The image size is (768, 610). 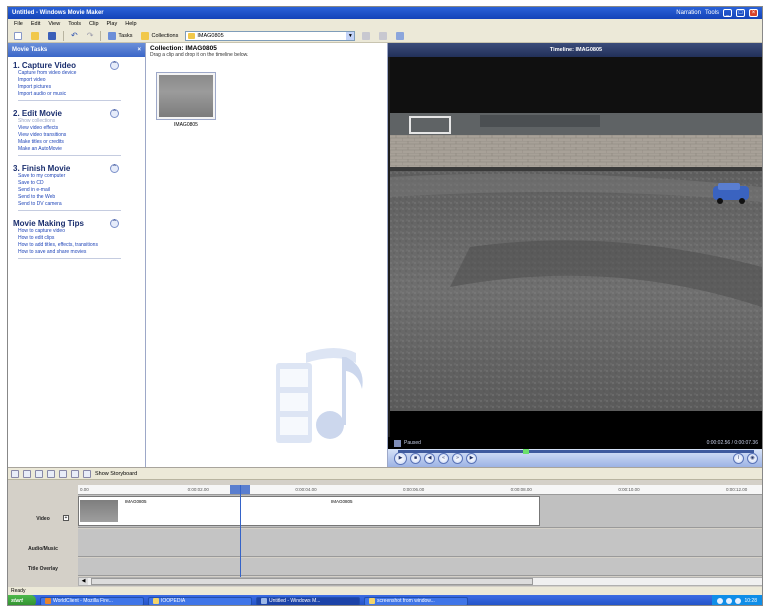 I want to click on split-button: ⌇, so click(x=738, y=458).